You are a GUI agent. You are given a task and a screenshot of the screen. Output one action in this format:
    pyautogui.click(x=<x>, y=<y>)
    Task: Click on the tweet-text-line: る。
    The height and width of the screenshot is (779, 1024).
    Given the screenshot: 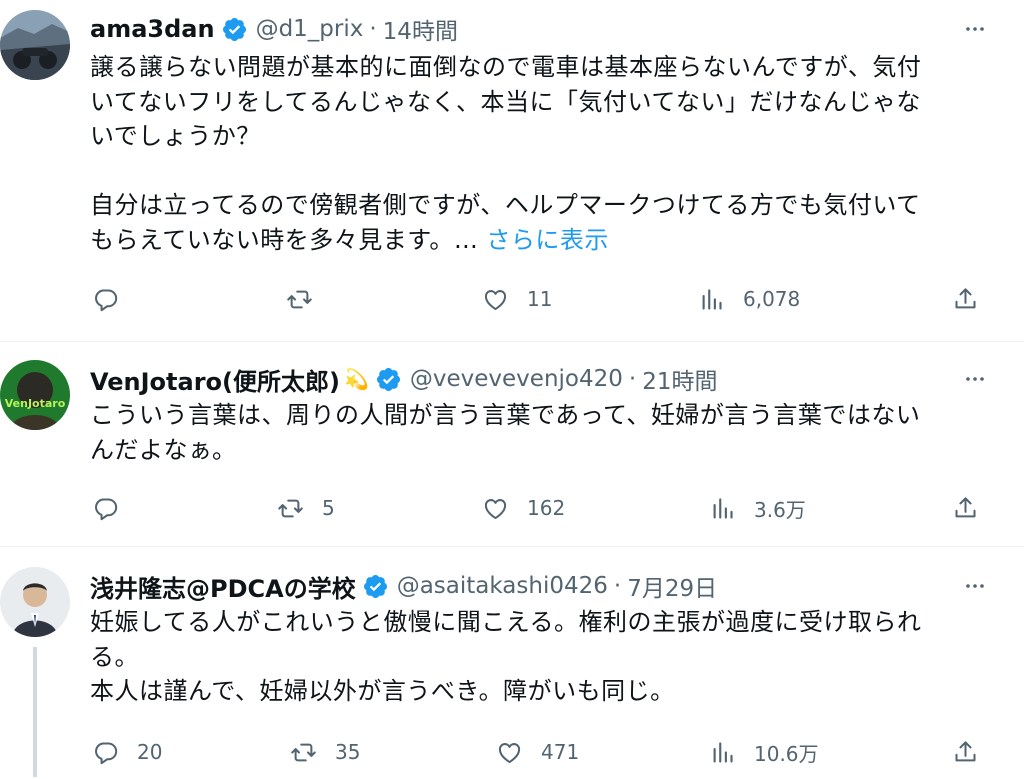 What is the action you would take?
    pyautogui.click(x=114, y=656)
    